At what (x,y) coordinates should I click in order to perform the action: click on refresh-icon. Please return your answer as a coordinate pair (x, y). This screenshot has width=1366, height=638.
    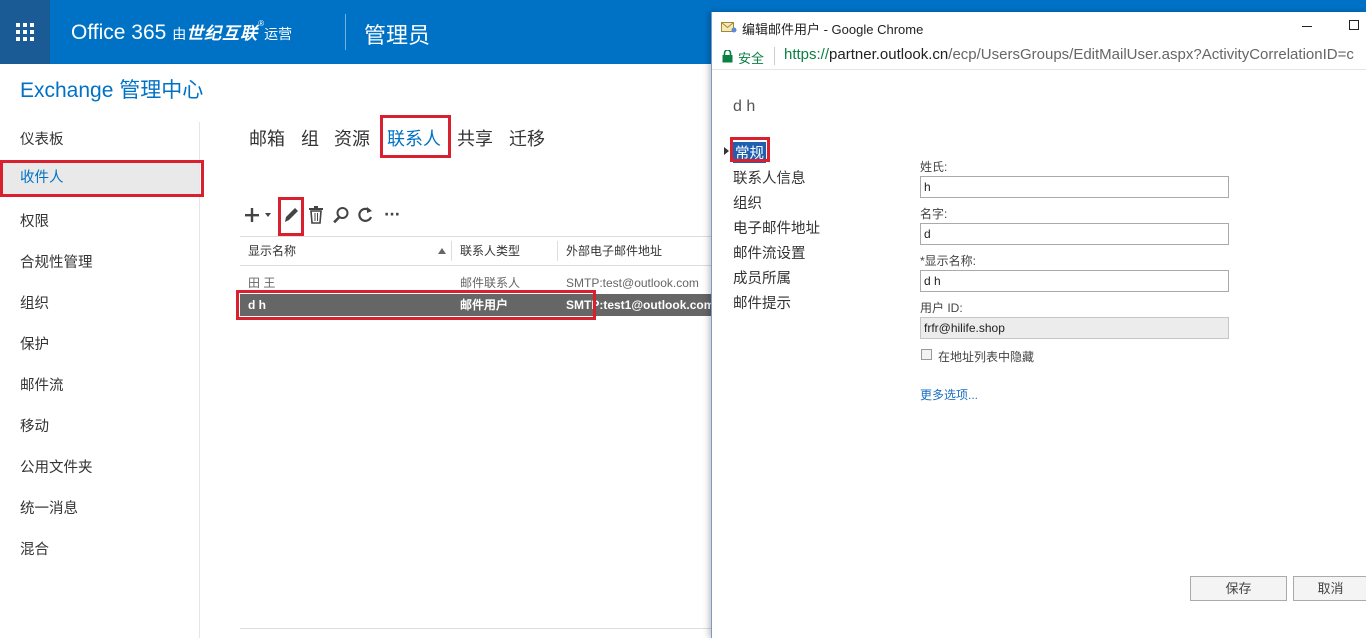
    Looking at the image, I should click on (365, 214).